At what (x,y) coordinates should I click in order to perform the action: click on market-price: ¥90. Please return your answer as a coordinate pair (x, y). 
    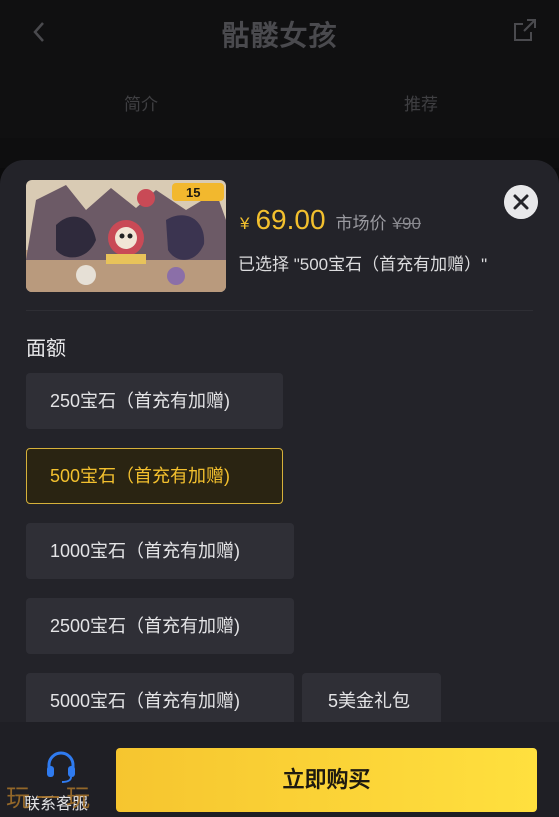
    Looking at the image, I should click on (406, 223).